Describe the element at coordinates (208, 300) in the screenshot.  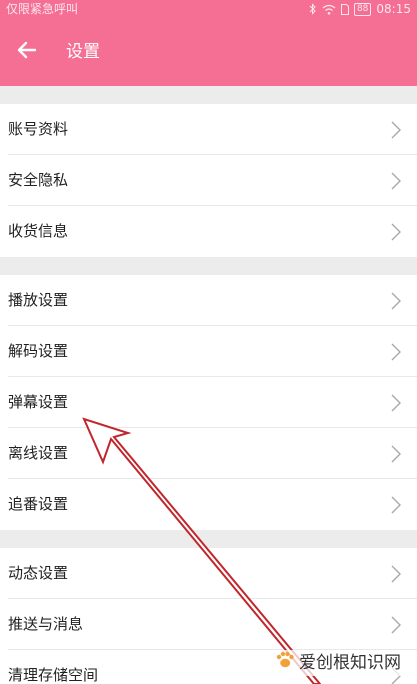
I see `settings-item-playback: 播放设置` at that location.